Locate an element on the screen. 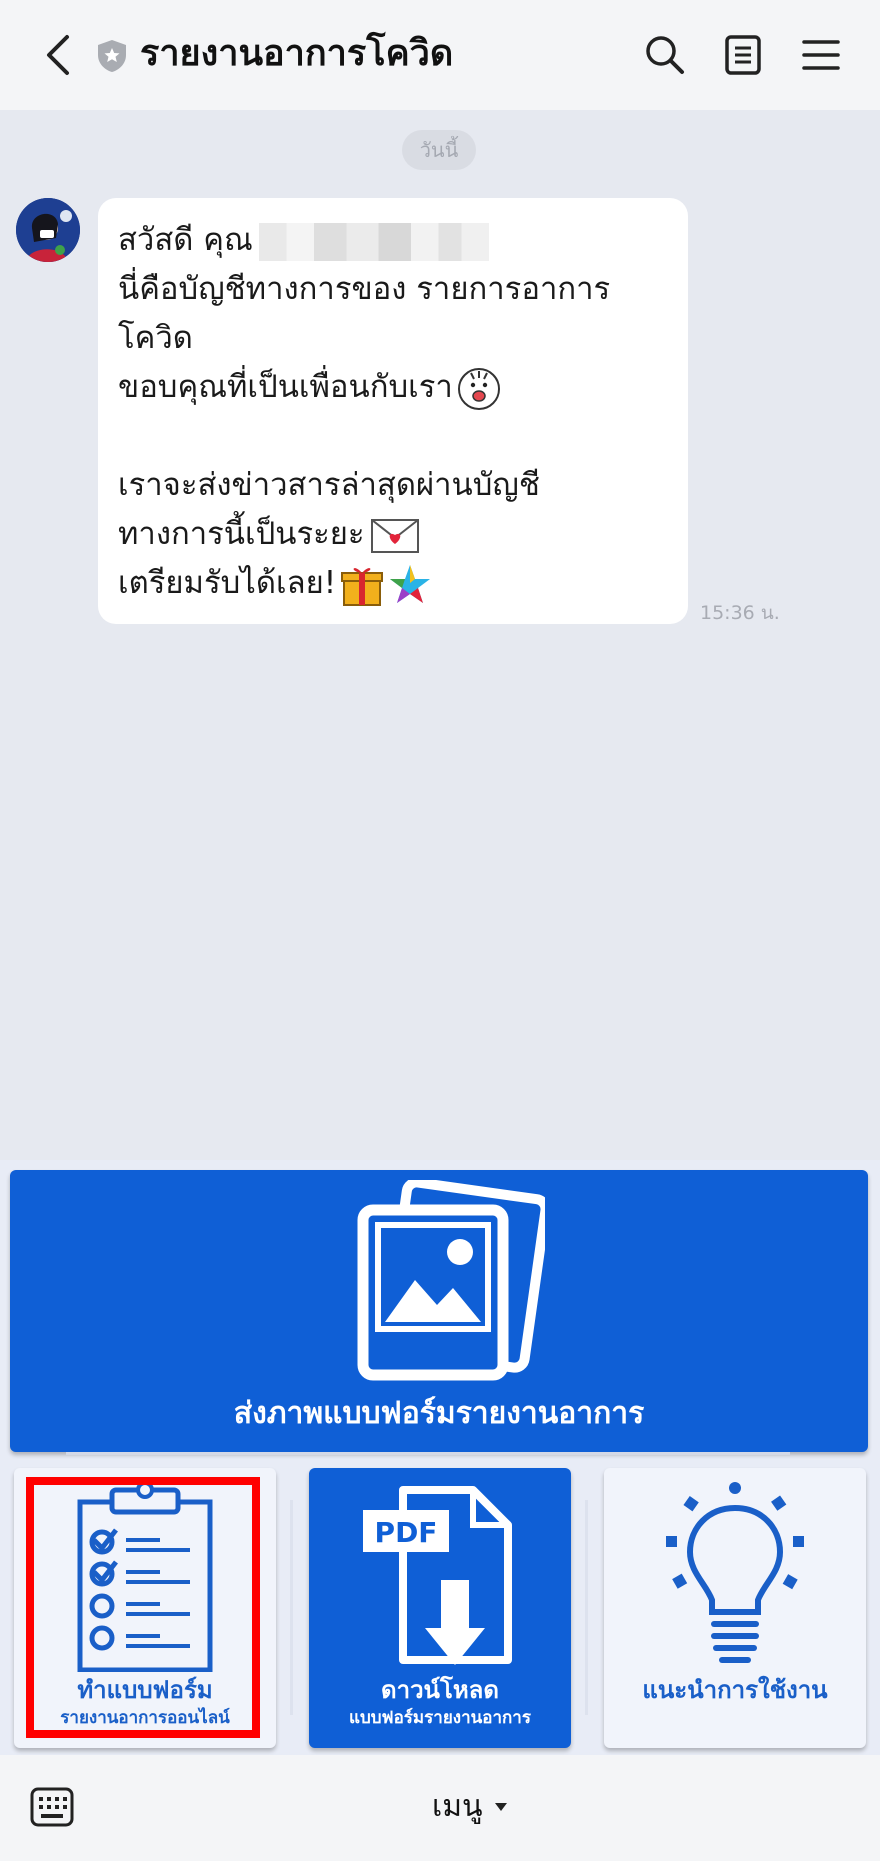 The width and height of the screenshot is (880, 1861). message-line: นี่คือบัญชีทางการของ รายการอาการ is located at coordinates (364, 289).